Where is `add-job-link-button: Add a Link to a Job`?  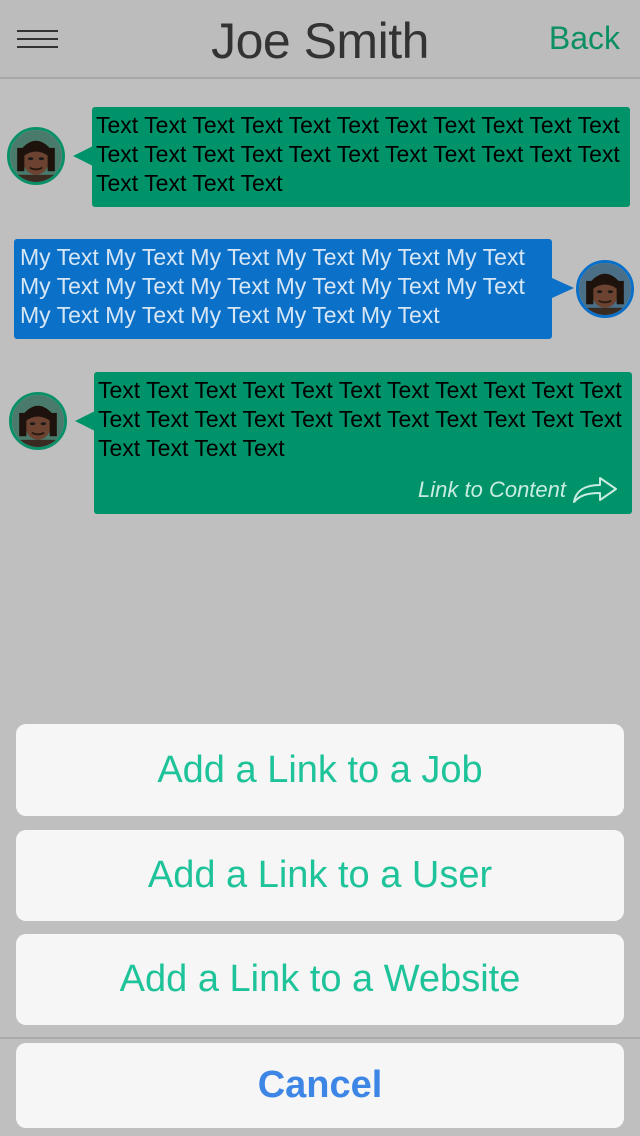 add-job-link-button: Add a Link to a Job is located at coordinates (320, 770).